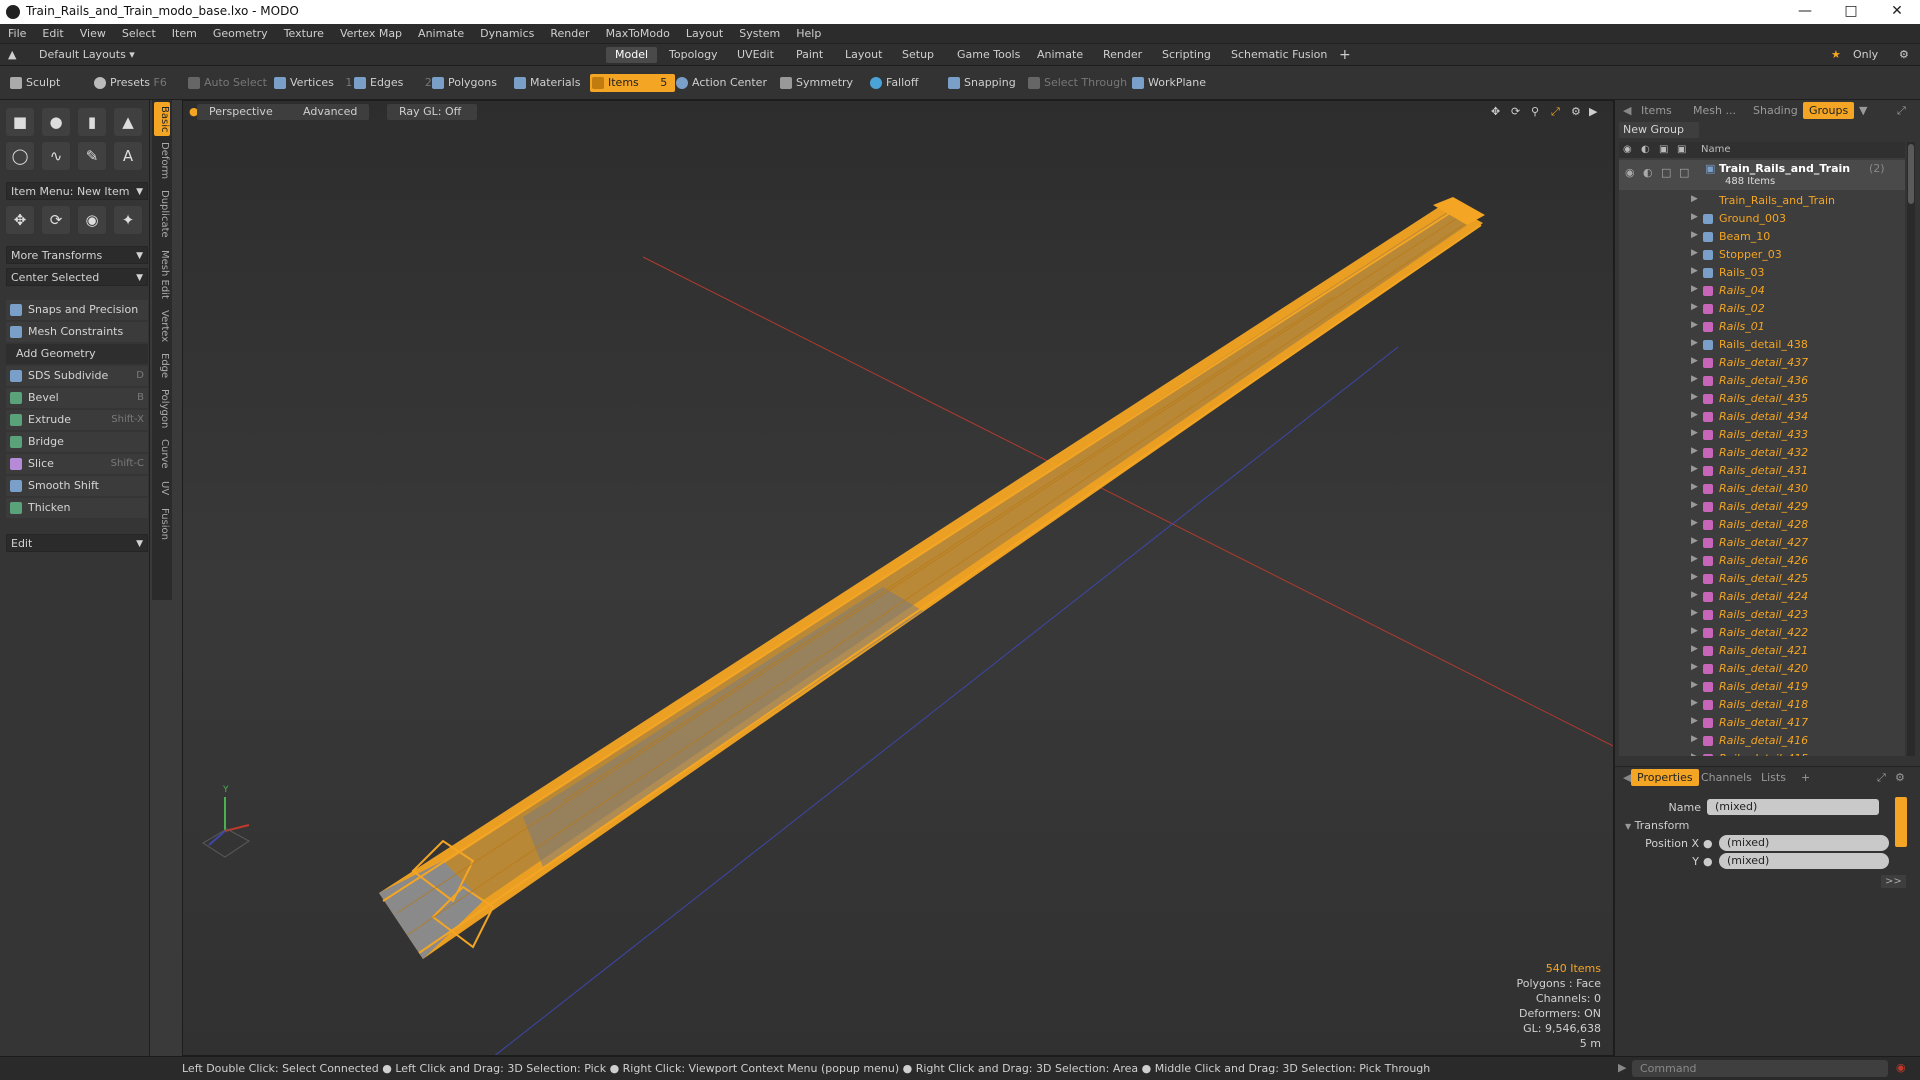 The height and width of the screenshot is (1080, 1920). I want to click on tab-game-tools: Game Tools, so click(988, 55).